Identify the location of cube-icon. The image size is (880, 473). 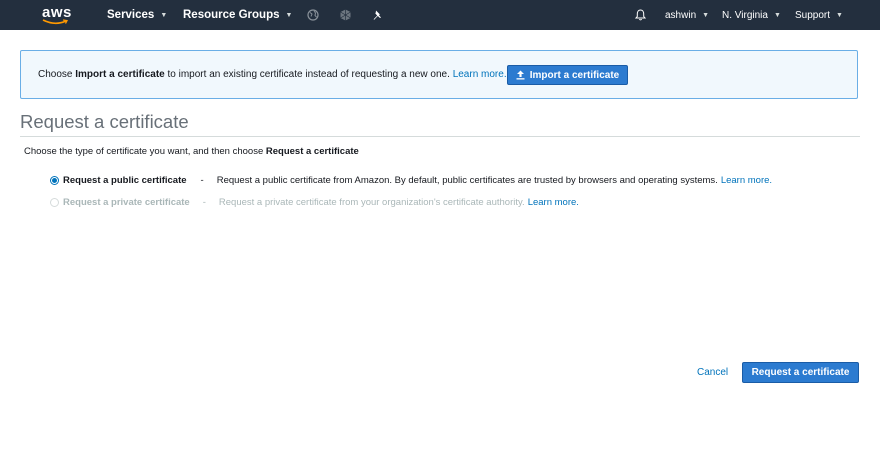
(345, 15).